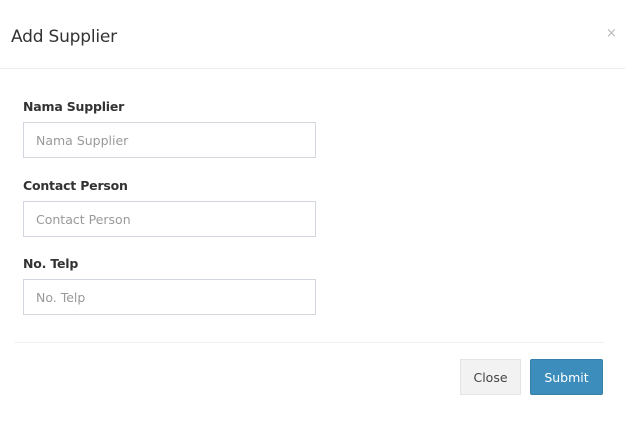 The width and height of the screenshot is (625, 421). Describe the element at coordinates (51, 263) in the screenshot. I see `no-telp-label: No. Telp` at that location.